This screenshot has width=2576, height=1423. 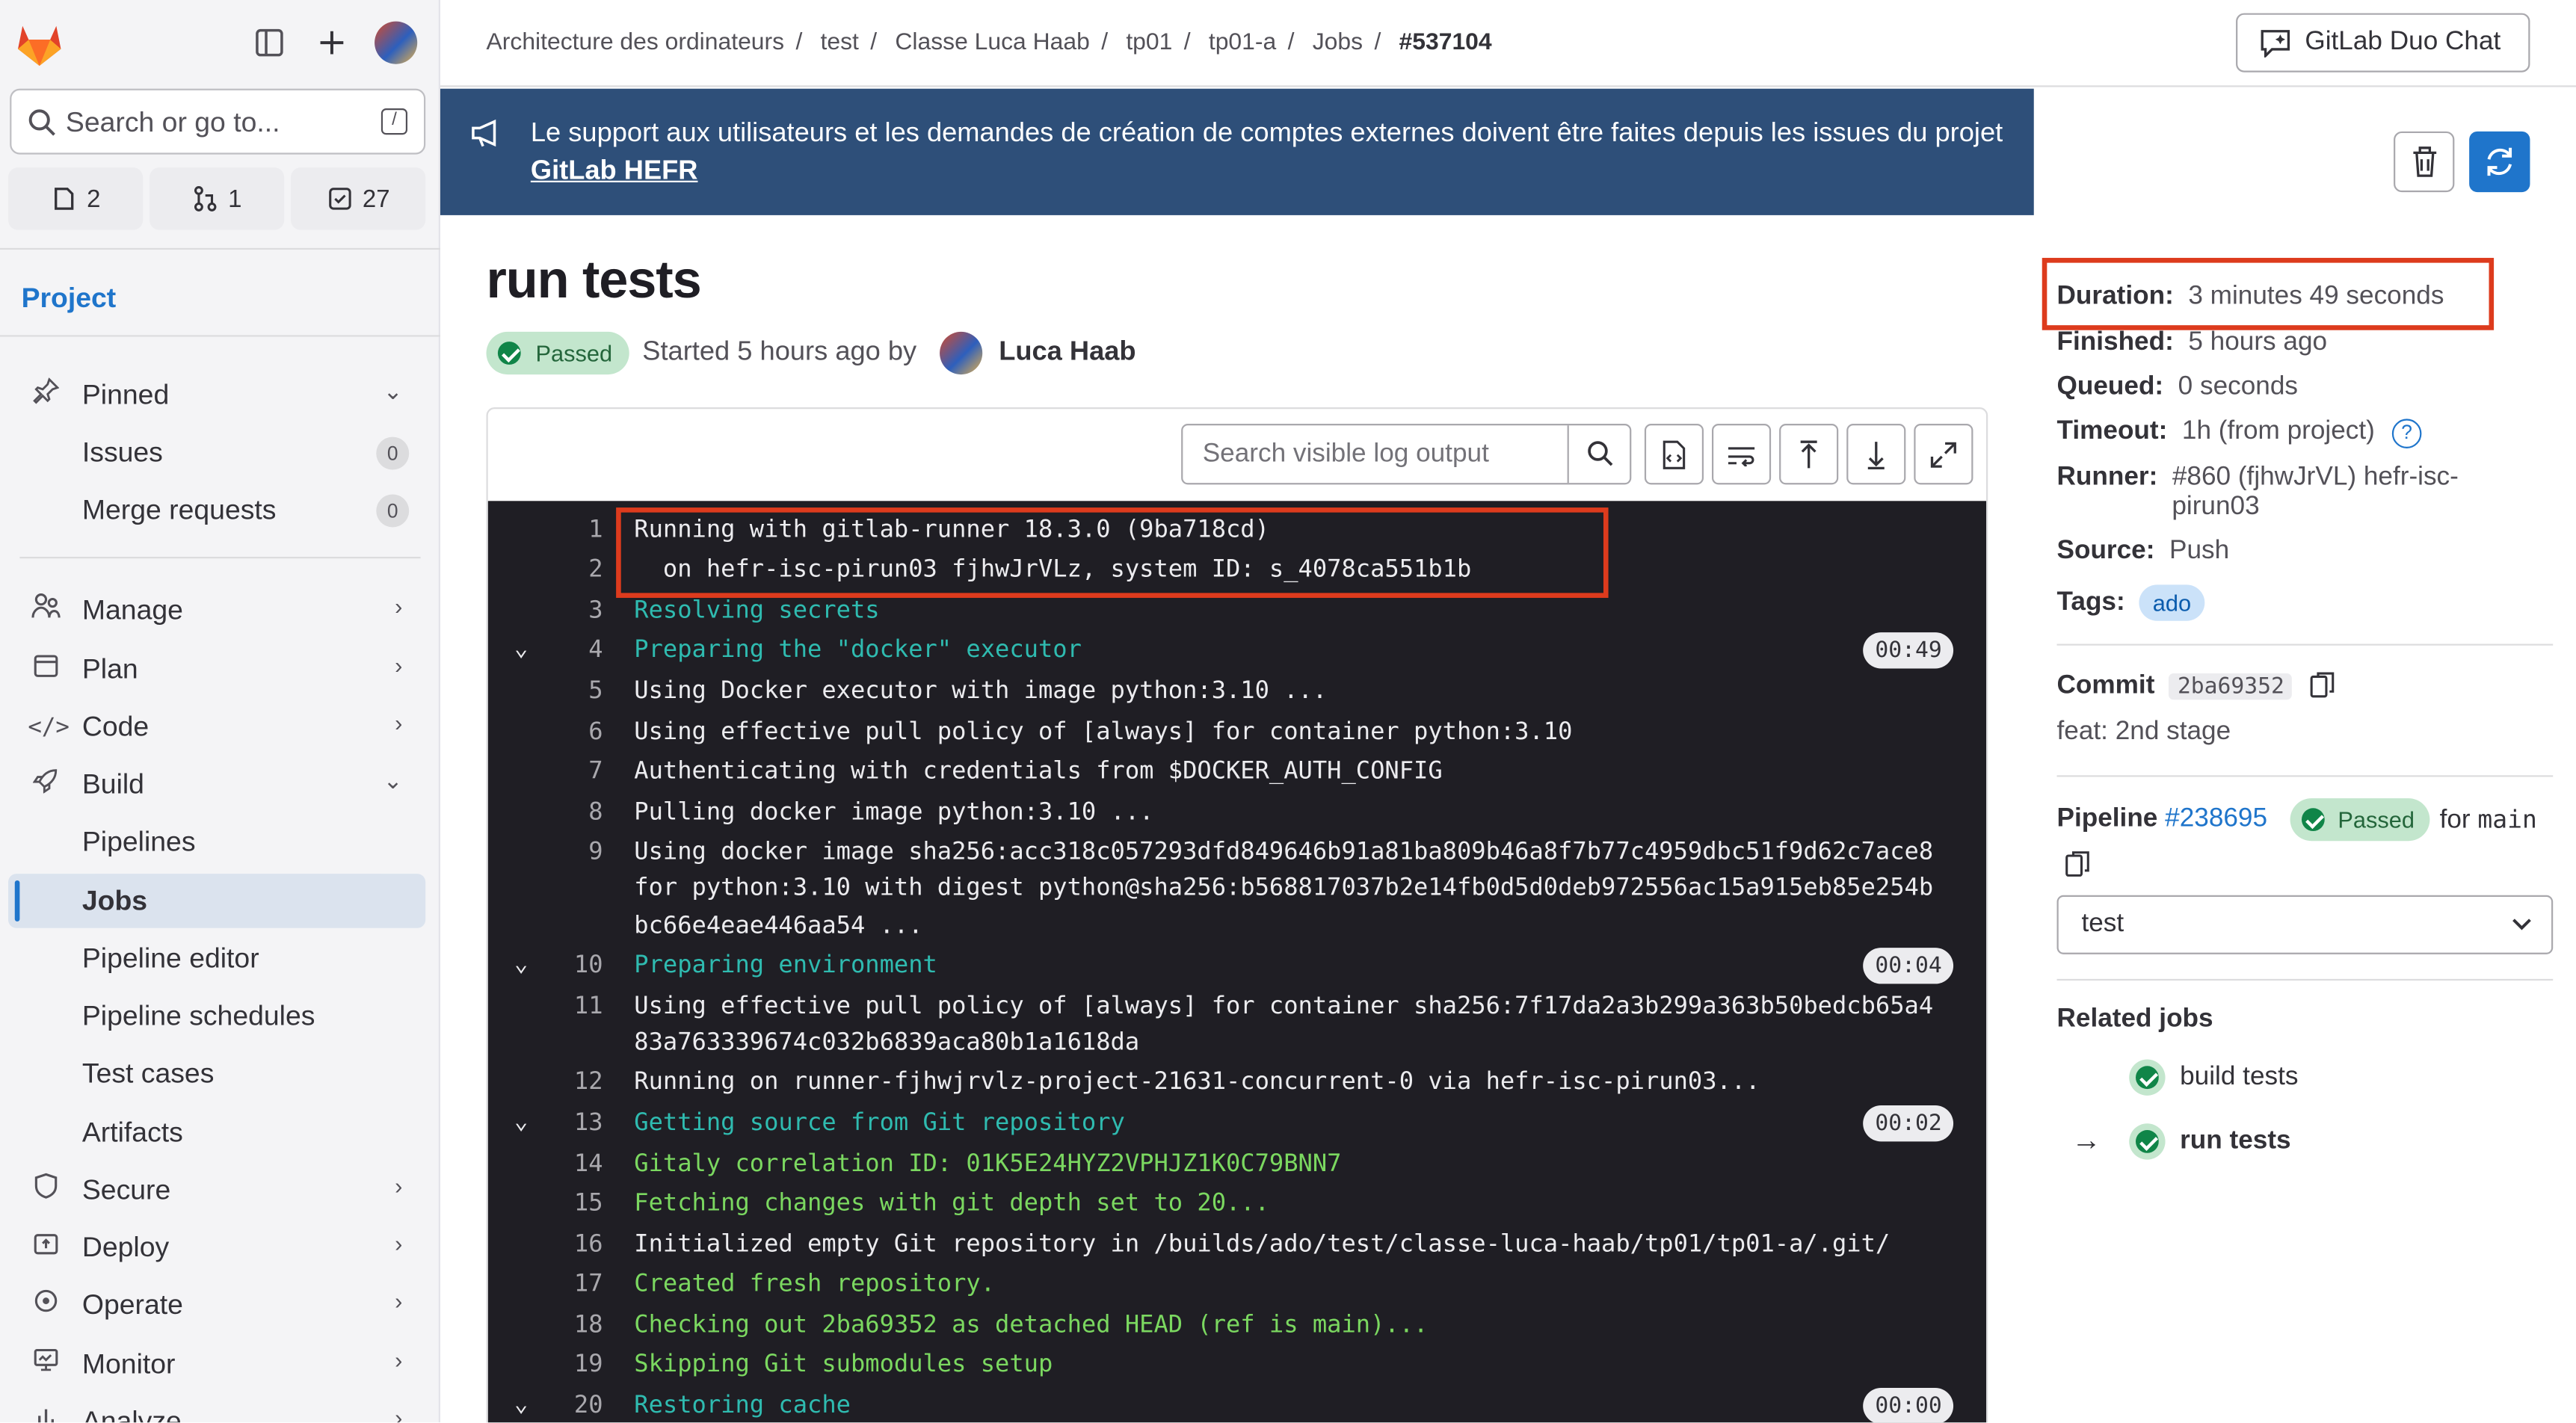 What do you see at coordinates (94, 199) in the screenshot?
I see `issues-count: 2` at bounding box center [94, 199].